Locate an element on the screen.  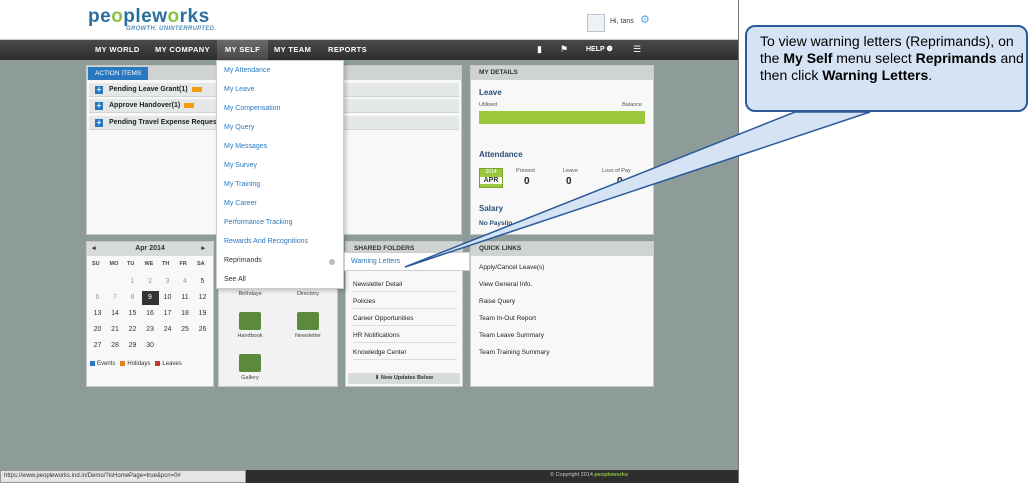
holidays-swatch is located at coordinates (123, 363).